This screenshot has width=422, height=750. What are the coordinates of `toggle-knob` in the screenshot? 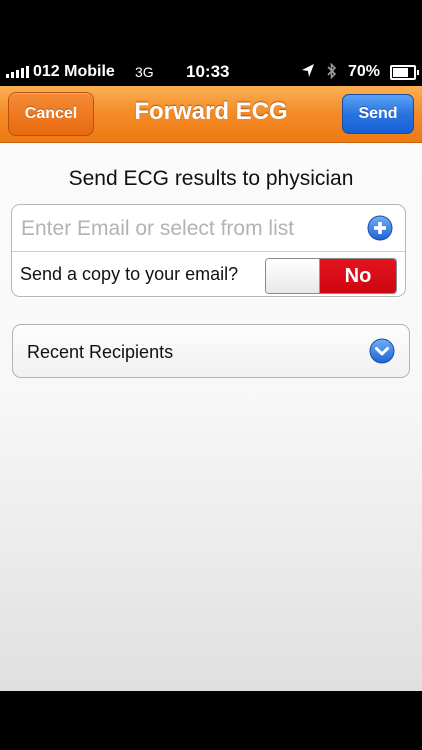 It's located at (293, 276).